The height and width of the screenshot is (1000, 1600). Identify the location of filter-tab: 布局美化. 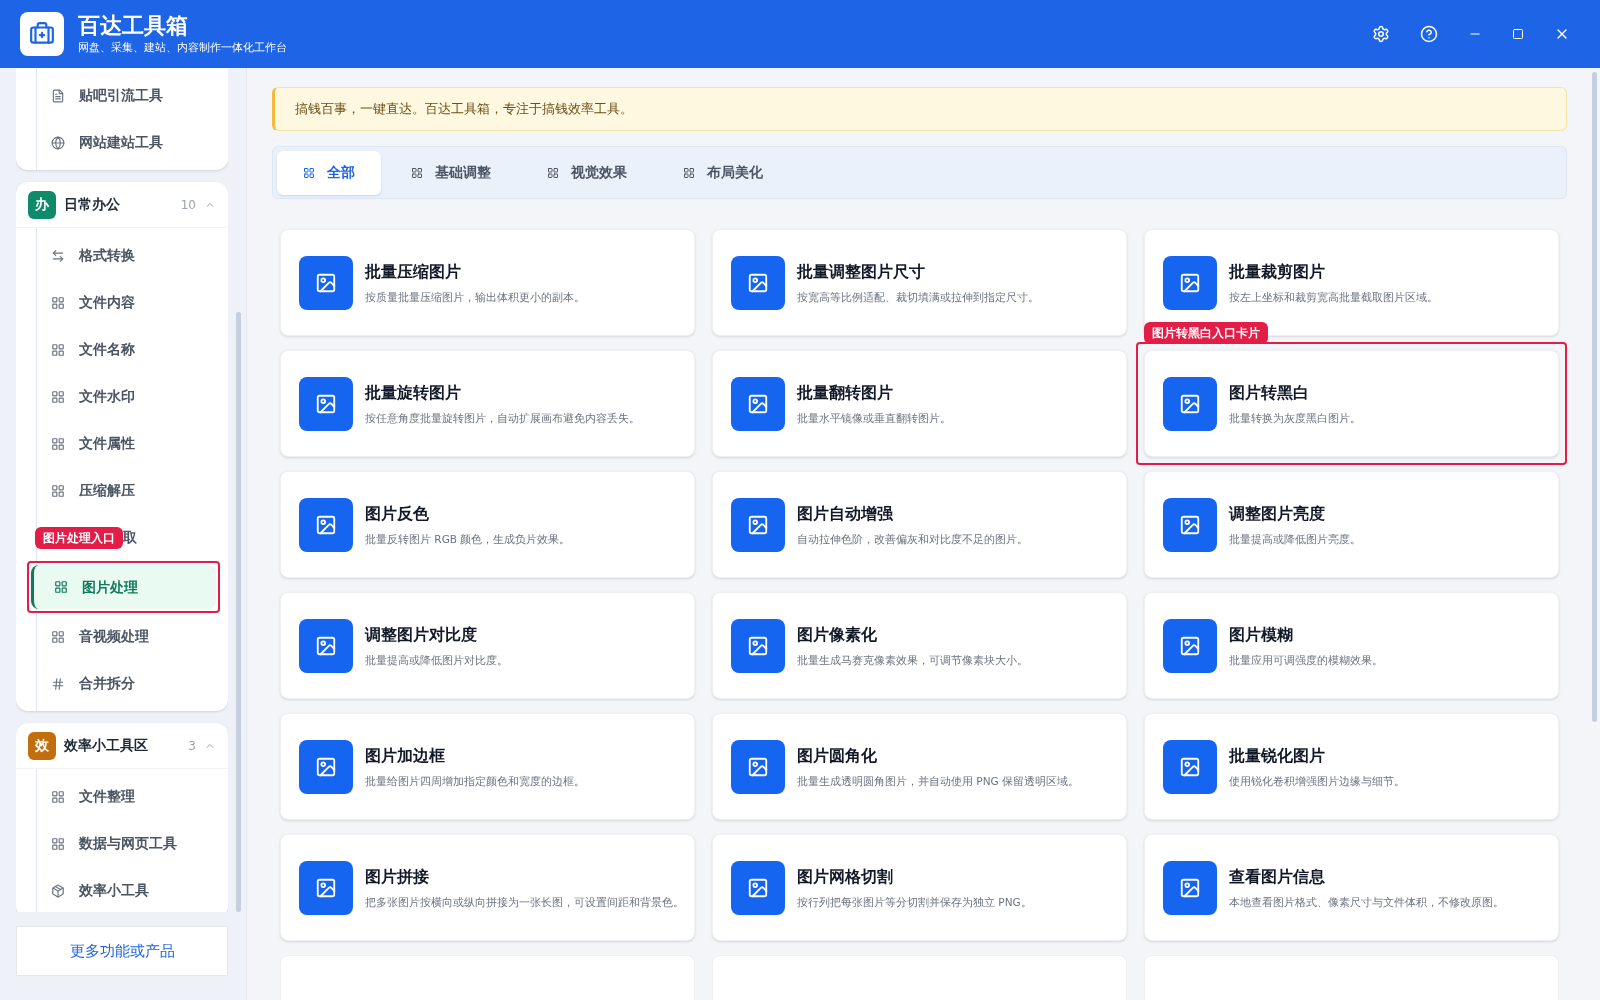
(723, 172).